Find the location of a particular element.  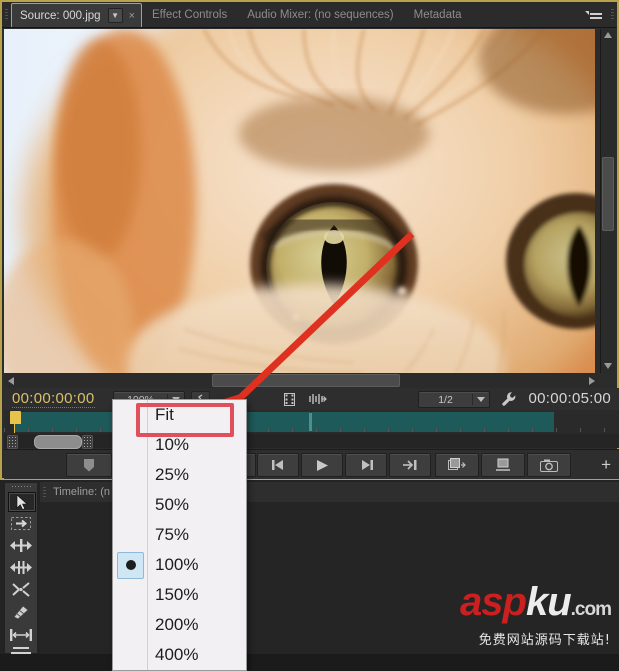

track-select-icon is located at coordinates (21, 523).